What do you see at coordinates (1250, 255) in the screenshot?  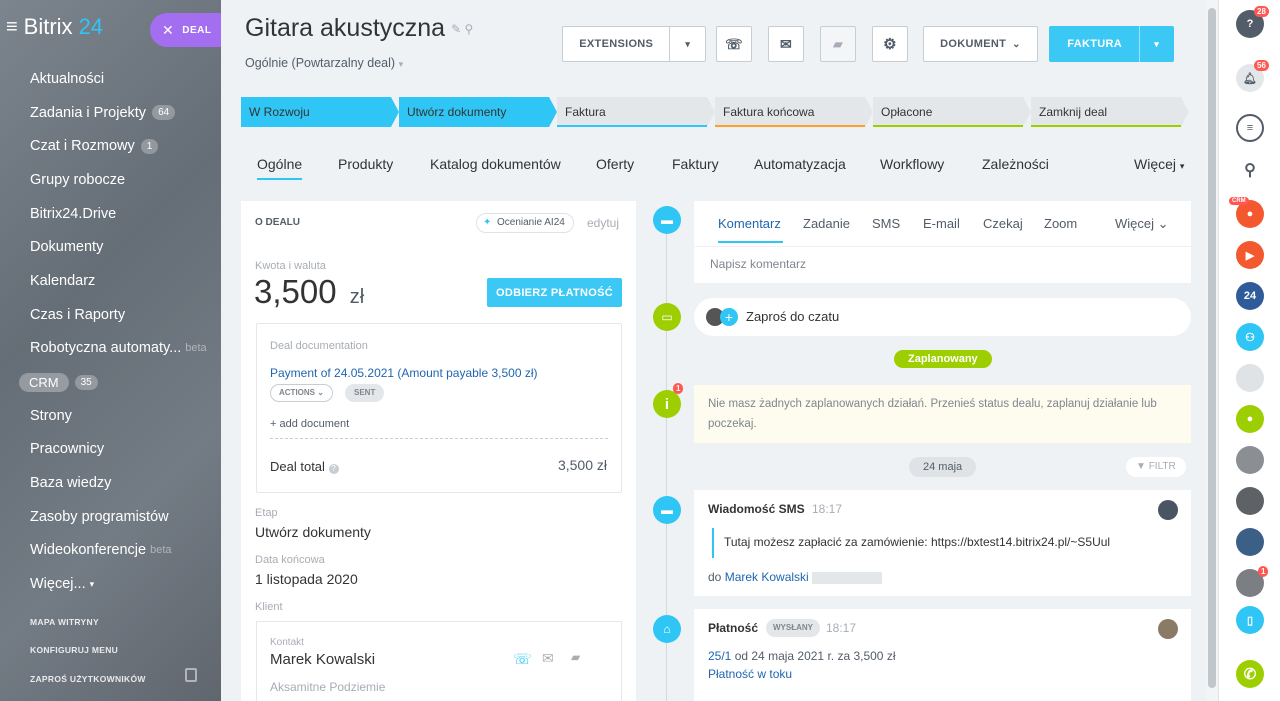 I see `video-call-icon: ▶` at bounding box center [1250, 255].